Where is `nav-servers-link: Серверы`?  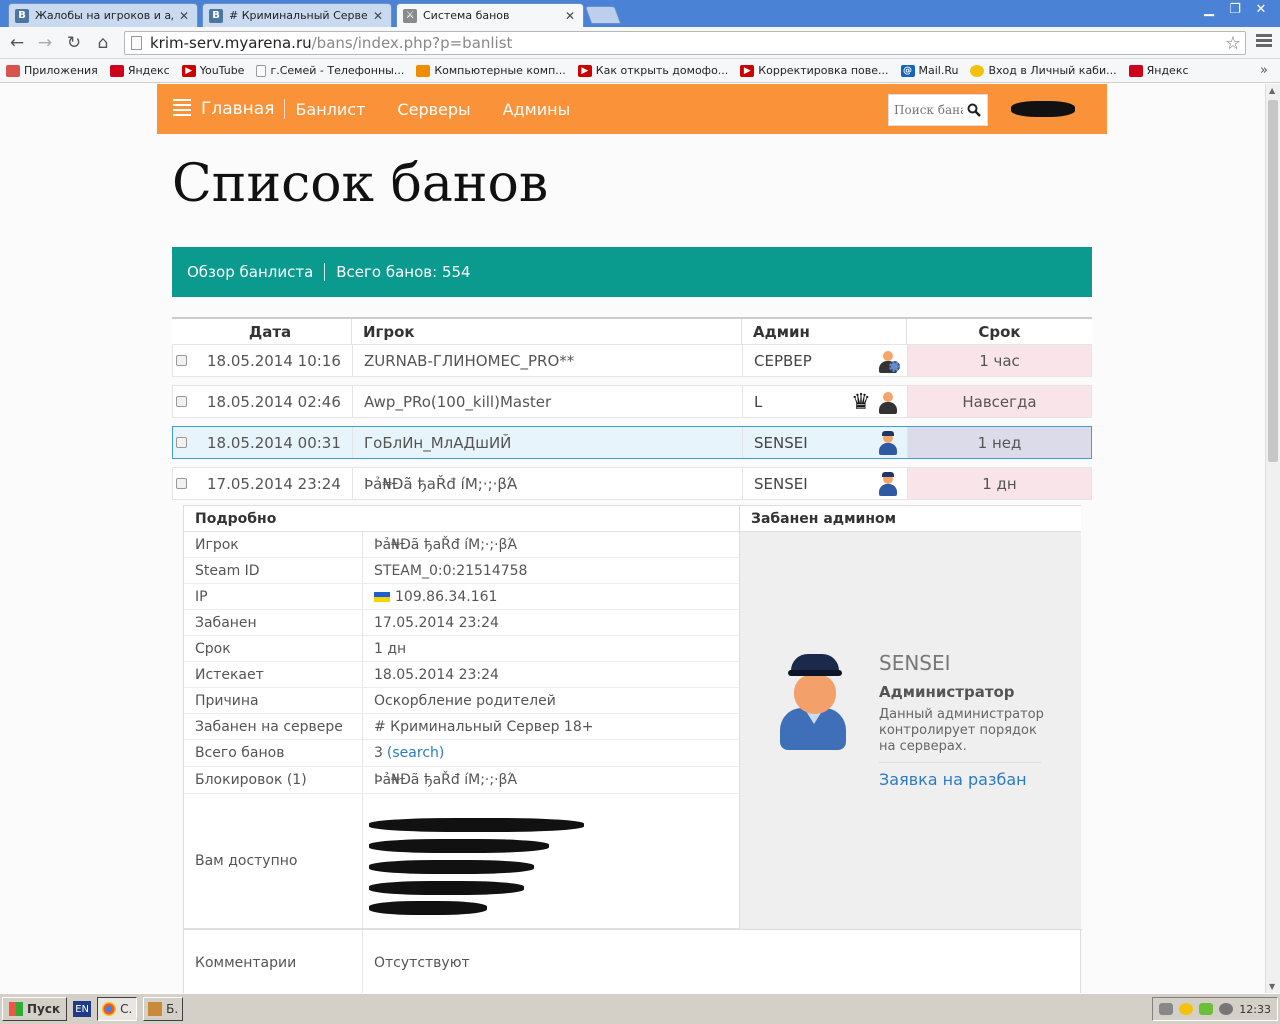
nav-servers-link: Серверы is located at coordinates (433, 109).